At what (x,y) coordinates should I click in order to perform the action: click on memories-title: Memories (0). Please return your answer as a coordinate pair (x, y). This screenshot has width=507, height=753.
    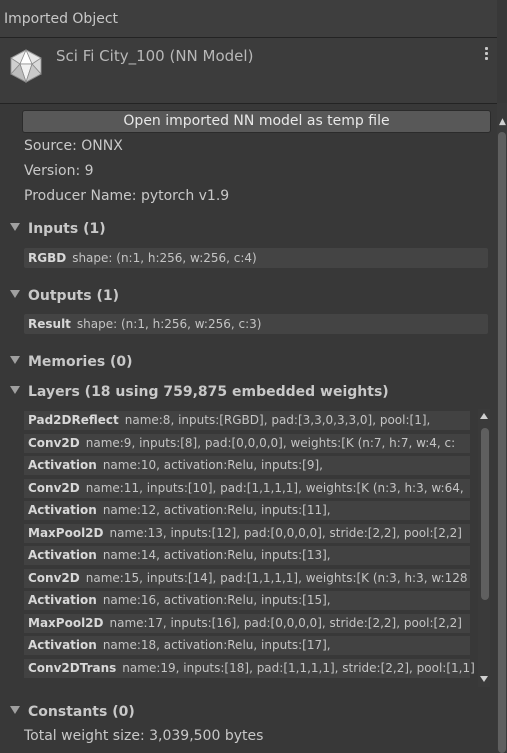
    Looking at the image, I should click on (80, 362).